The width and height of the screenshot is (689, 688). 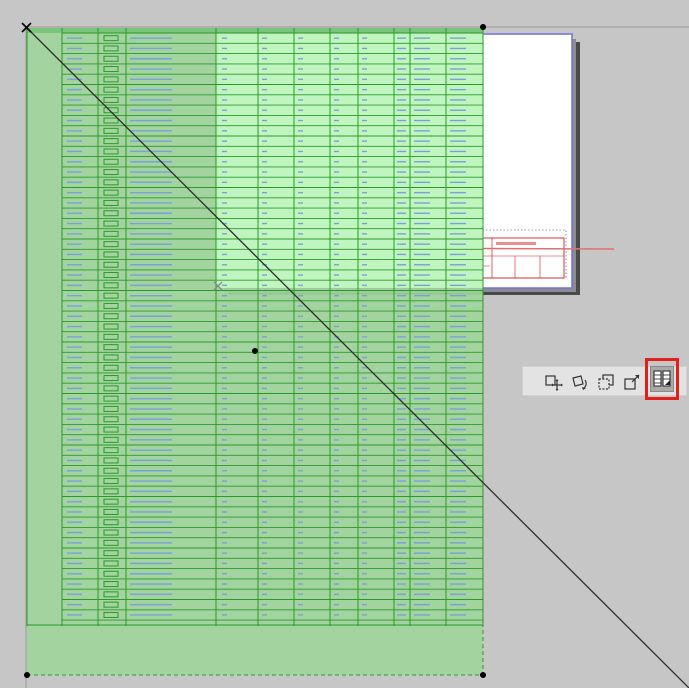 I want to click on split-table-icon, so click(x=662, y=378).